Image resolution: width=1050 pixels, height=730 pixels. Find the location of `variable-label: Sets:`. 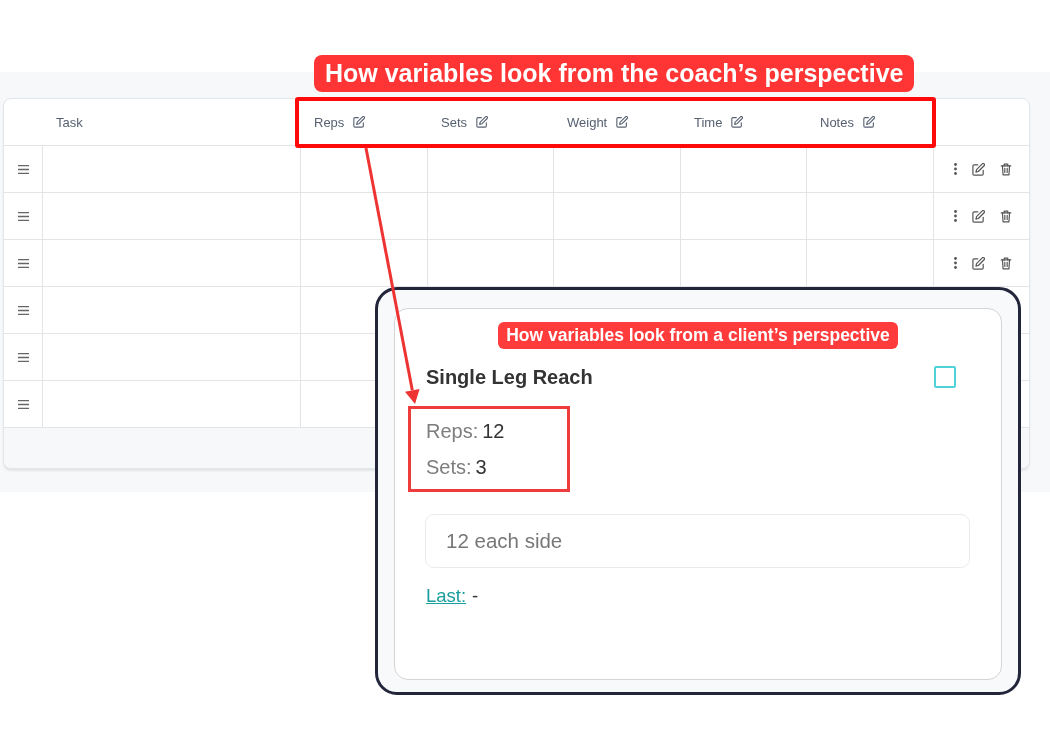

variable-label: Sets: is located at coordinates (449, 467).